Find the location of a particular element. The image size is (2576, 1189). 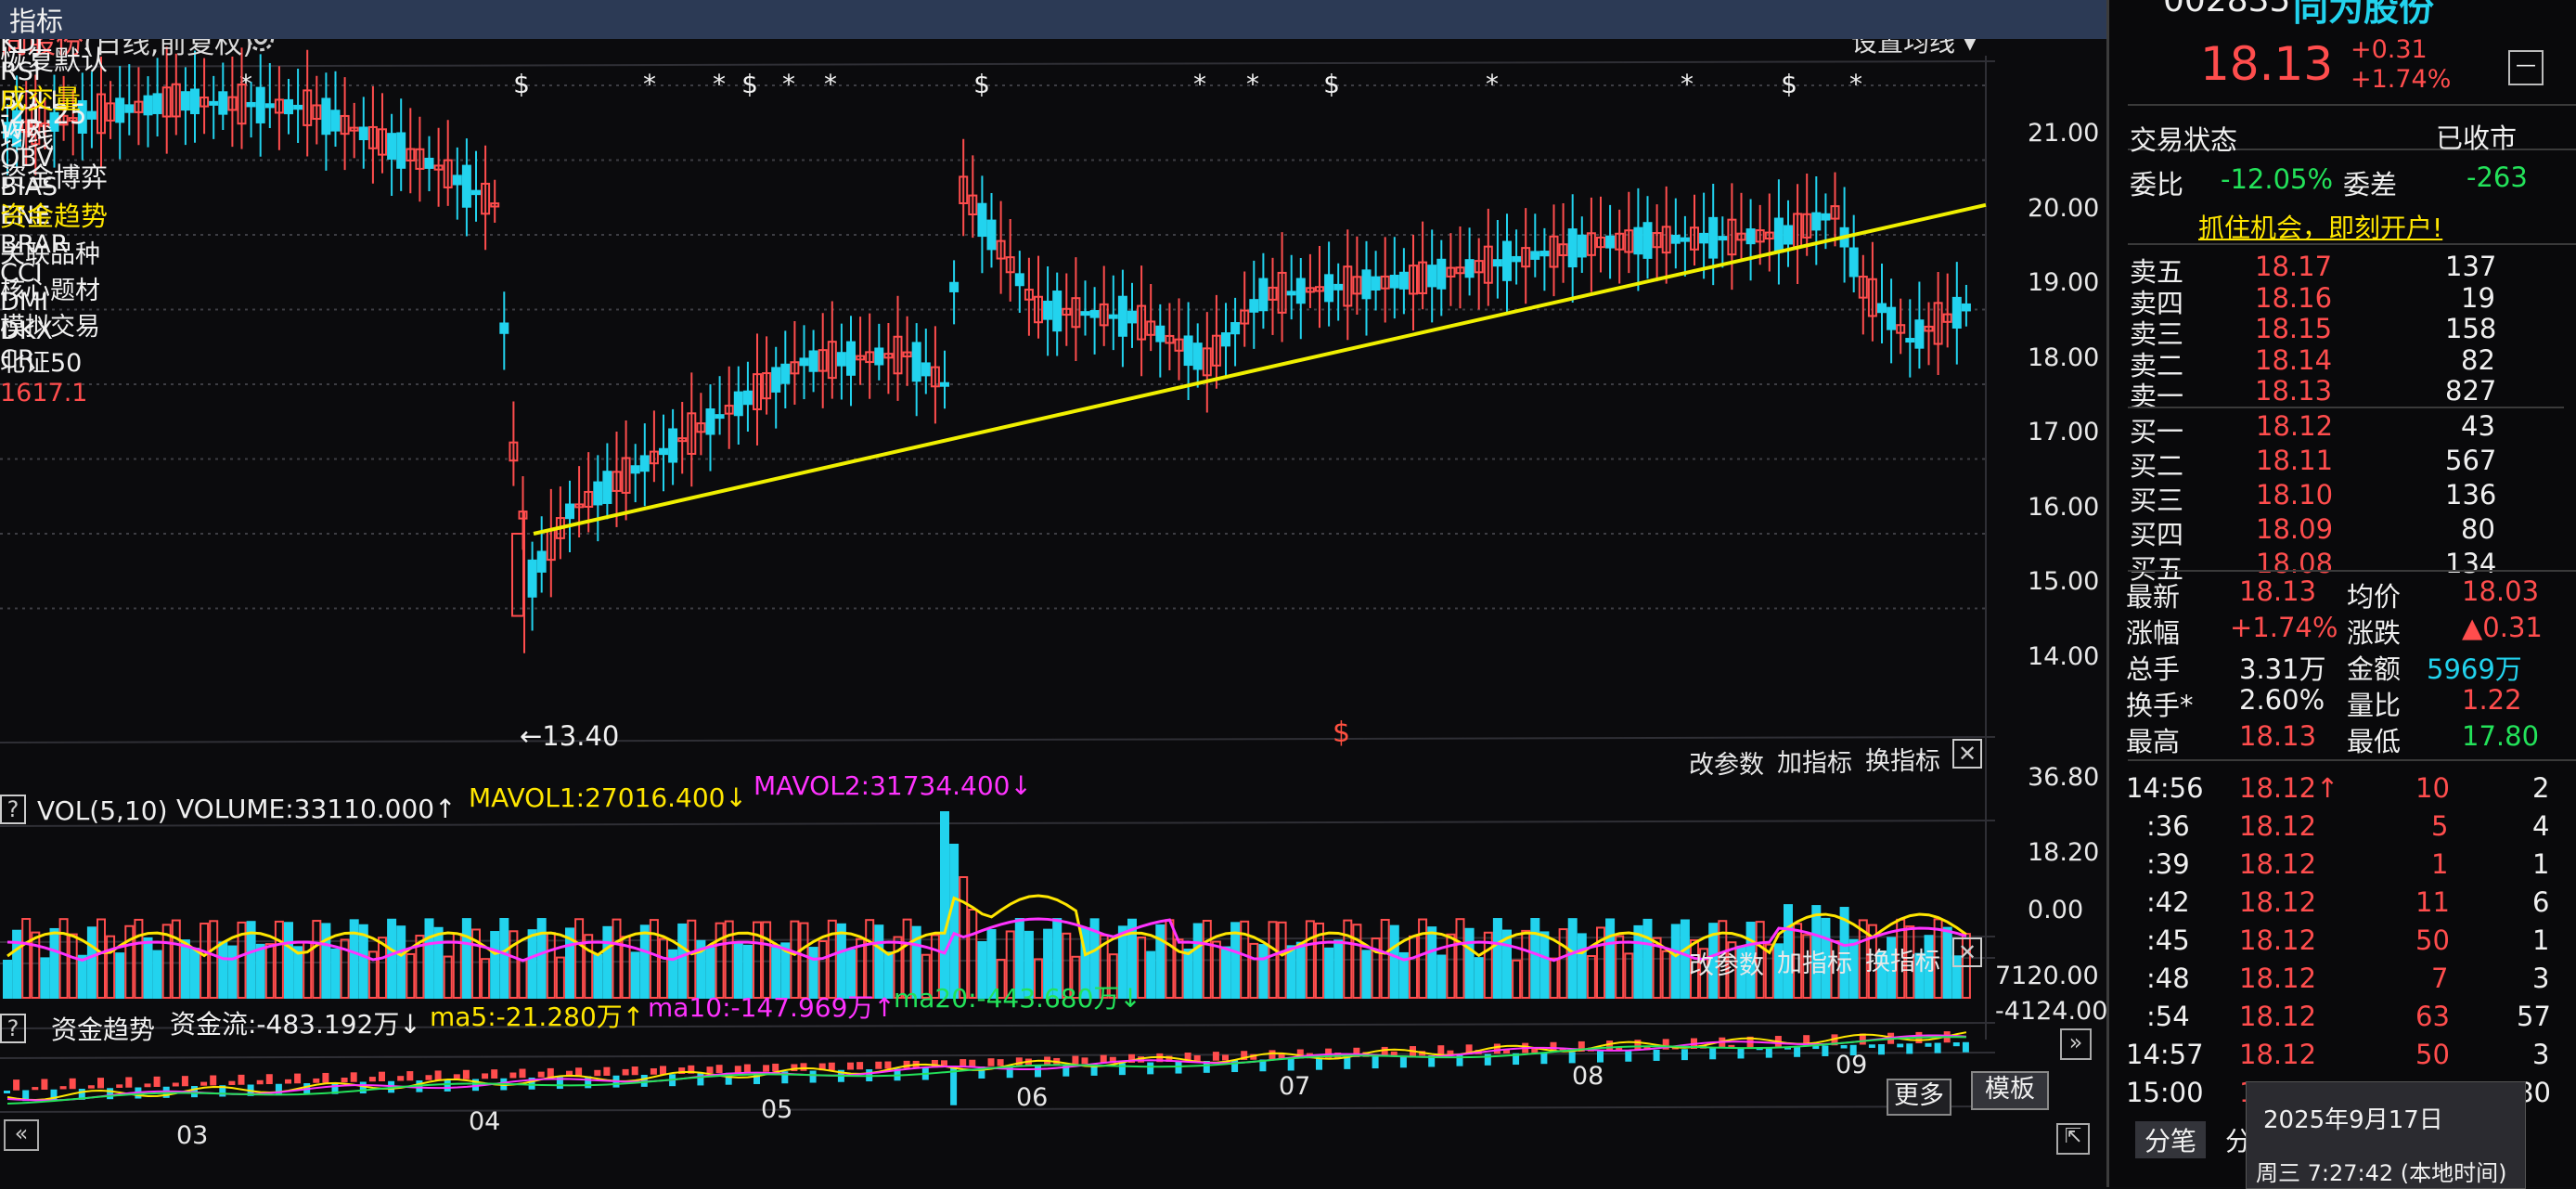

change-params-button-2: 改参数 is located at coordinates (1727, 963).